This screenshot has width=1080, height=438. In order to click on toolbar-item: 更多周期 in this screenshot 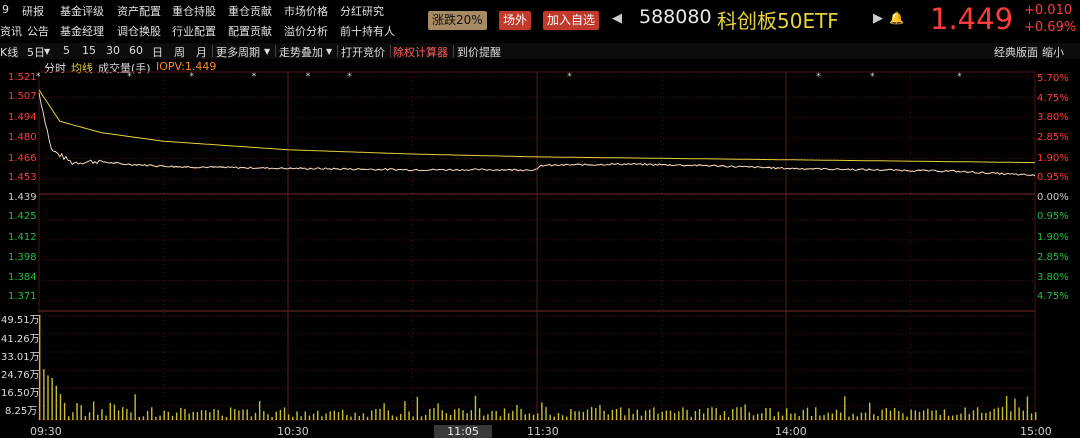, I will do `click(238, 52)`.